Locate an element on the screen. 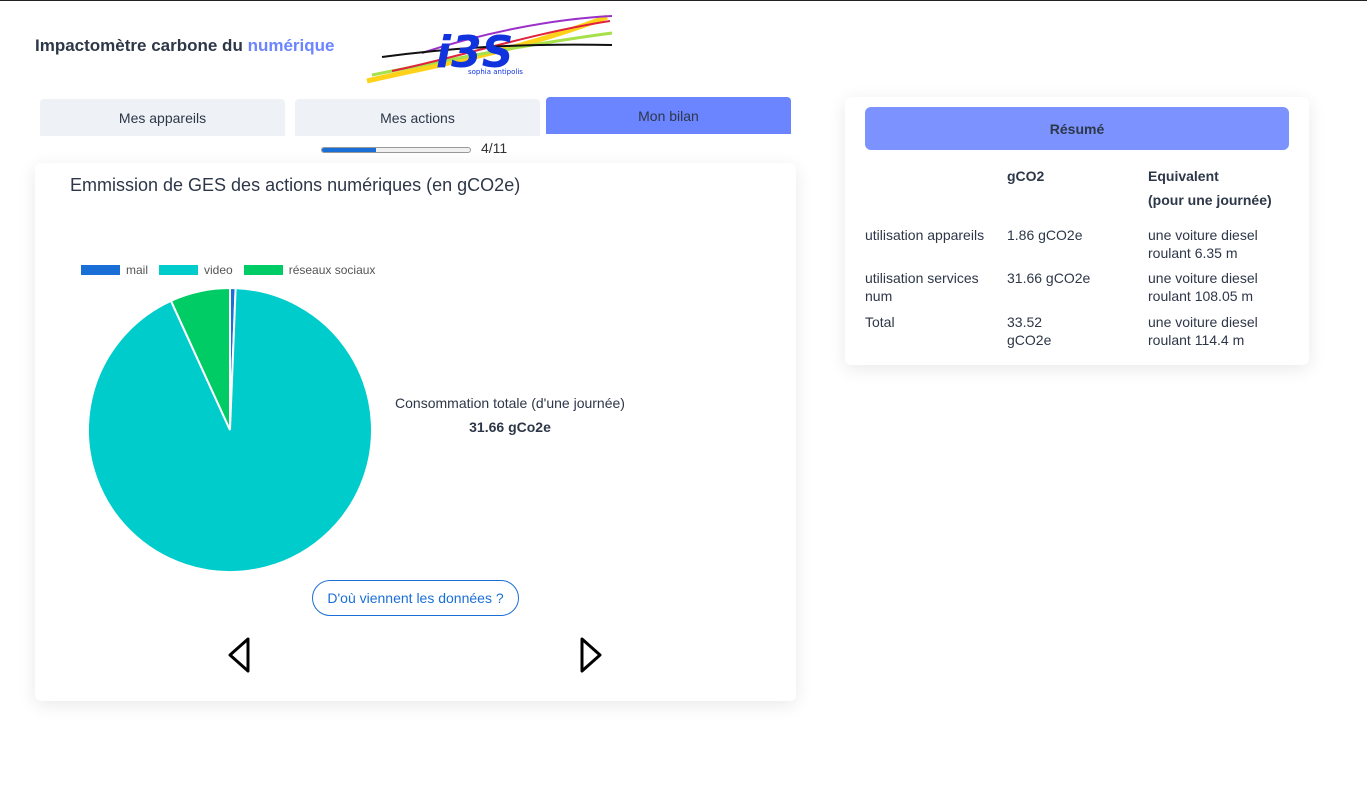 The image size is (1367, 797). summary-row-equiv: une voiture diesel roulant 114.4 m is located at coordinates (1203, 331).